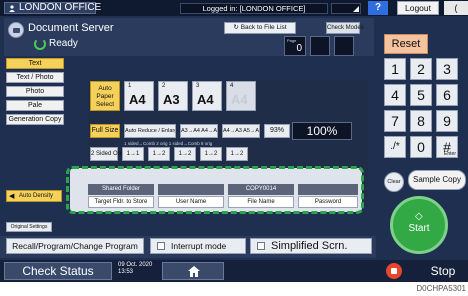 The image size is (468, 296). Describe the element at coordinates (199, 131) in the screenshot. I see `zoom-preset-1-button: A3→A4 A4→A5` at that location.